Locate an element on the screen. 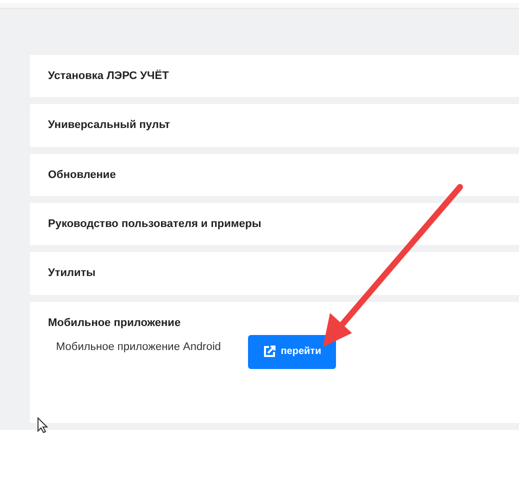 The height and width of the screenshot is (500, 519). section-title: Установка ЛЭРС УЧЁТ is located at coordinates (274, 76).